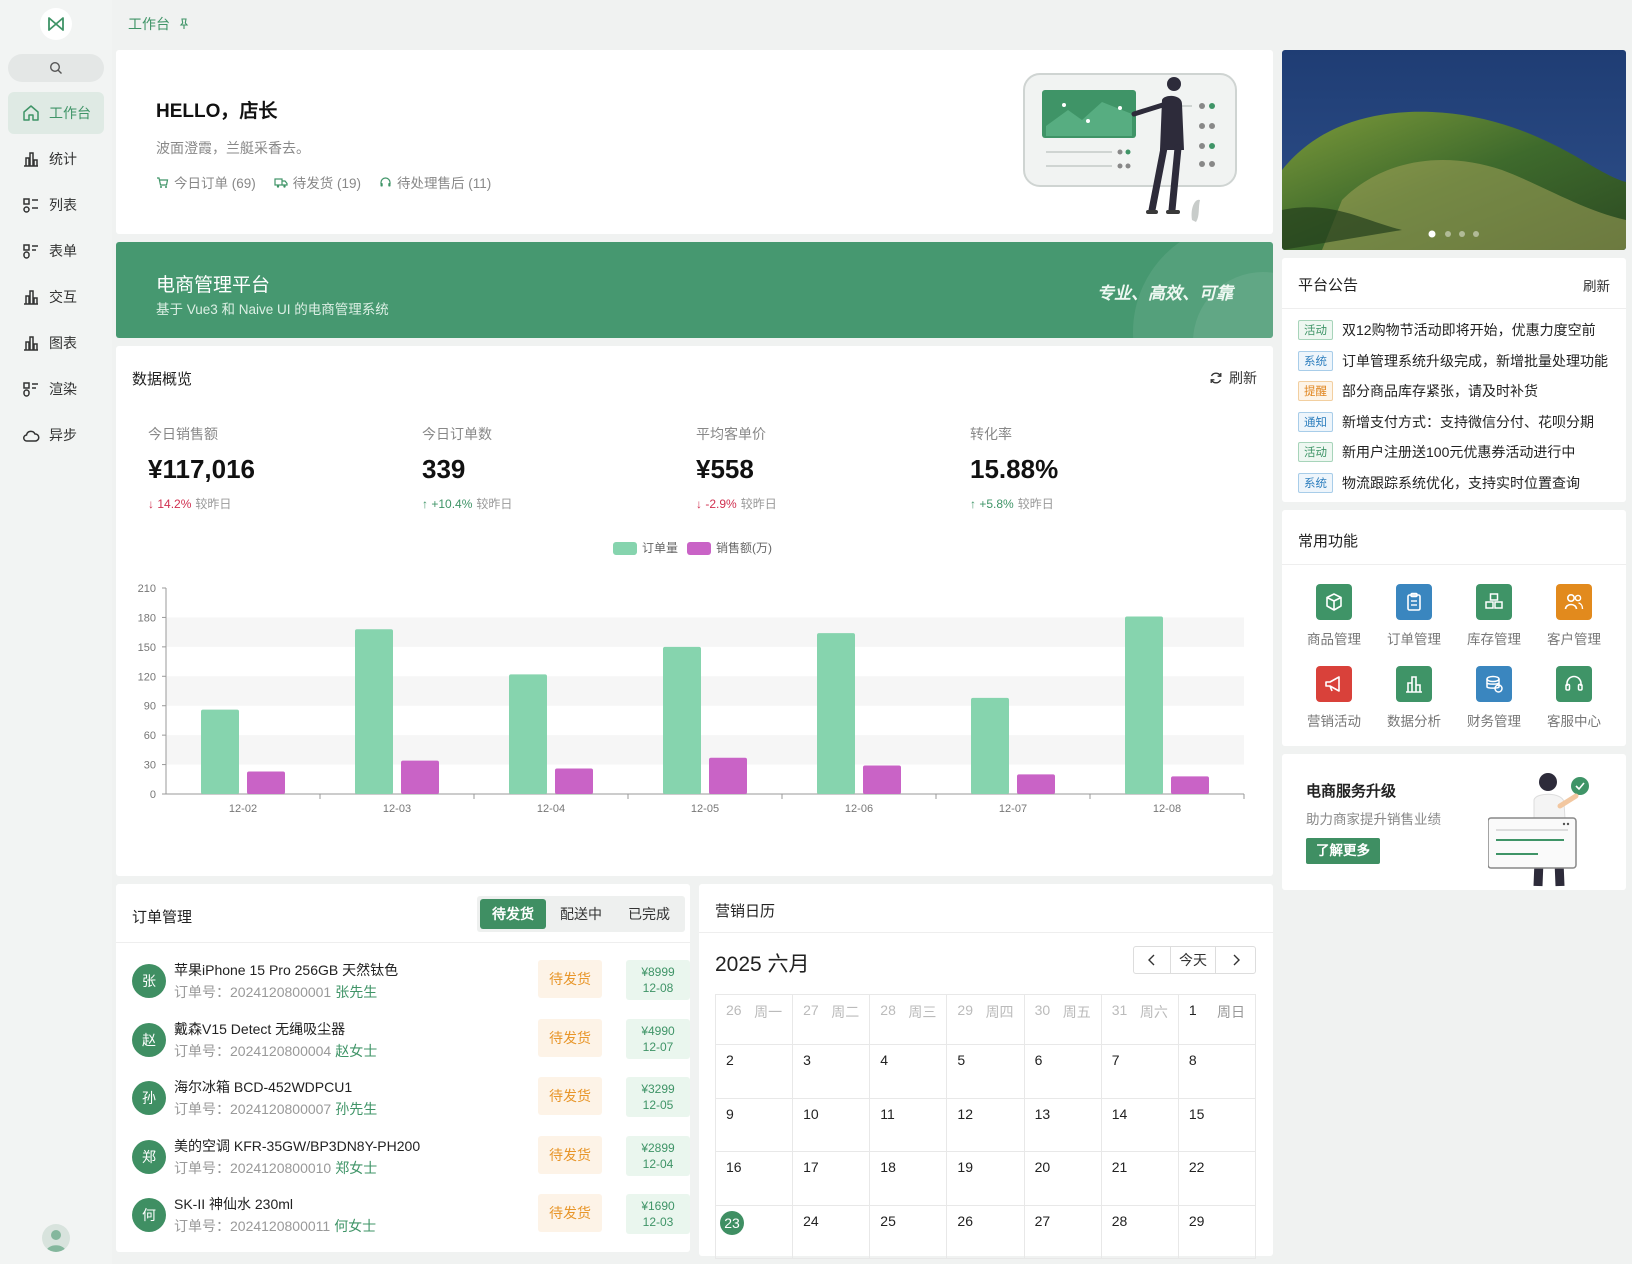 This screenshot has width=1632, height=1264. Describe the element at coordinates (1334, 616) in the screenshot. I see `function-box: 商品管理` at that location.